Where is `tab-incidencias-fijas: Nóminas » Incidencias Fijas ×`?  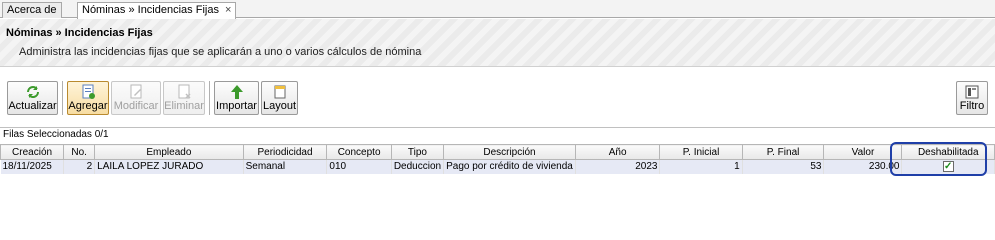
tab-incidencias-fijas: Nóminas » Incidencias Fijas × is located at coordinates (157, 10).